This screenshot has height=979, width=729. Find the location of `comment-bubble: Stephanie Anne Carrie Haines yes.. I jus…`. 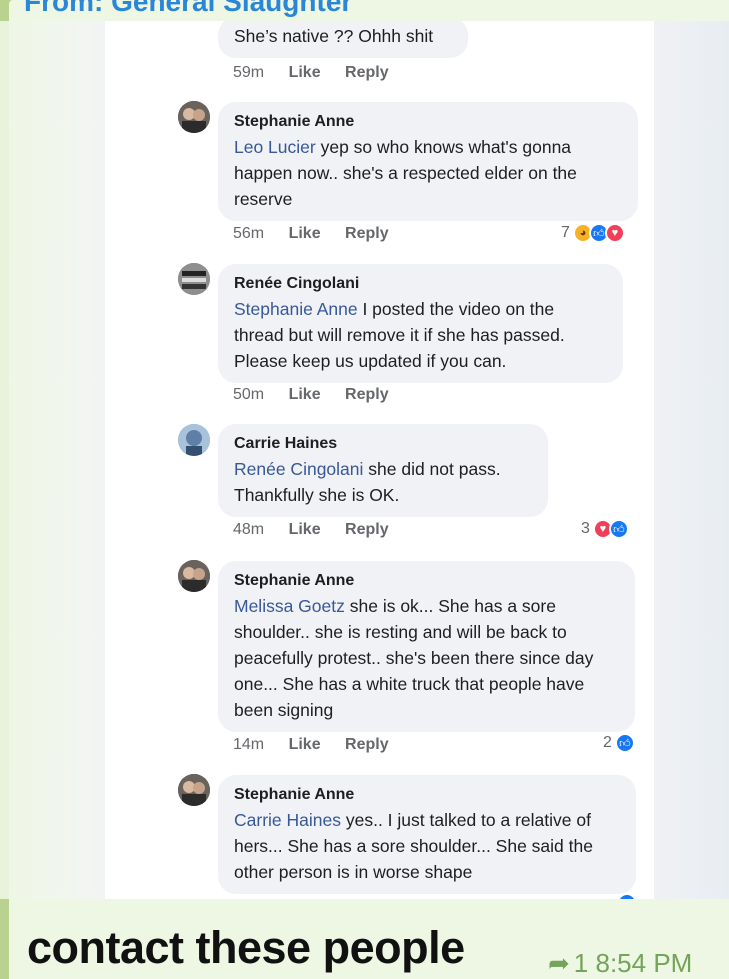

comment-bubble: Stephanie Anne Carrie Haines yes.. I jus… is located at coordinates (427, 834).